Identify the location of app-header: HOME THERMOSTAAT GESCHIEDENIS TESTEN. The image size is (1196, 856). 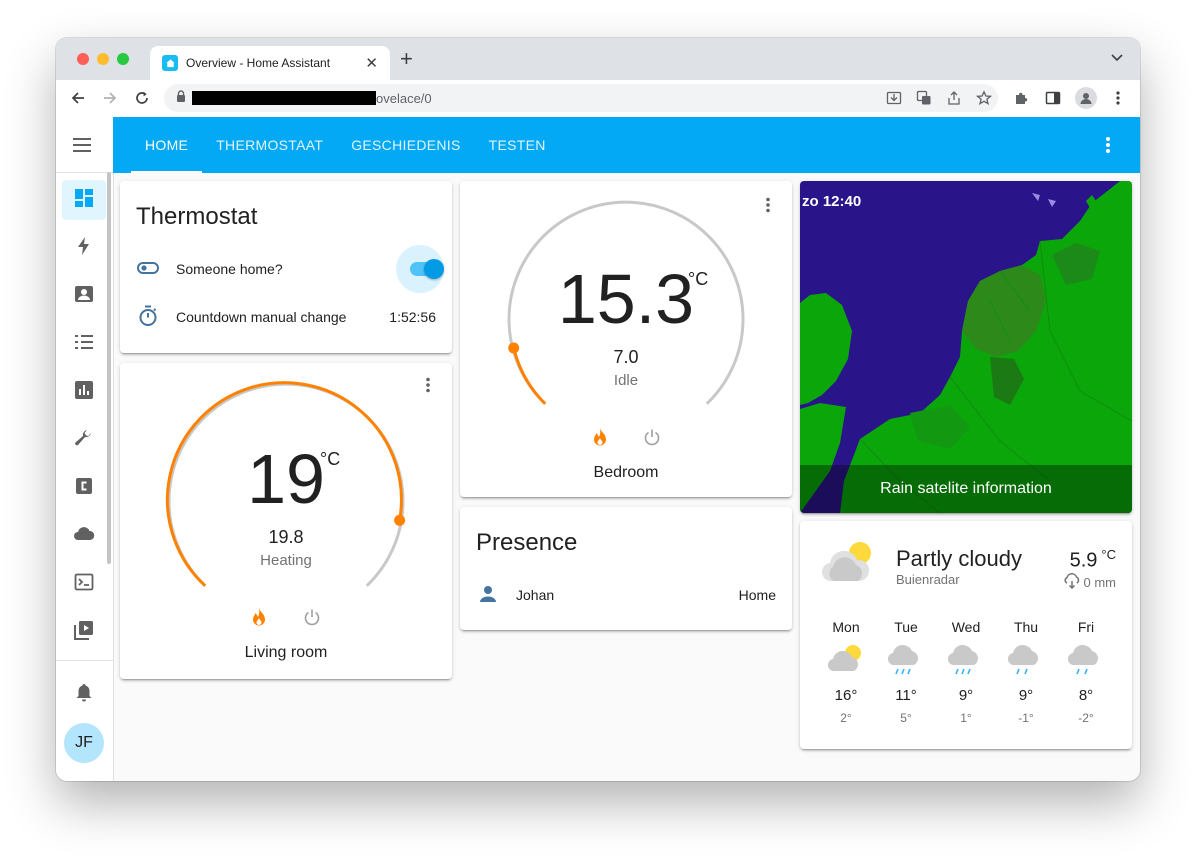
(626, 145).